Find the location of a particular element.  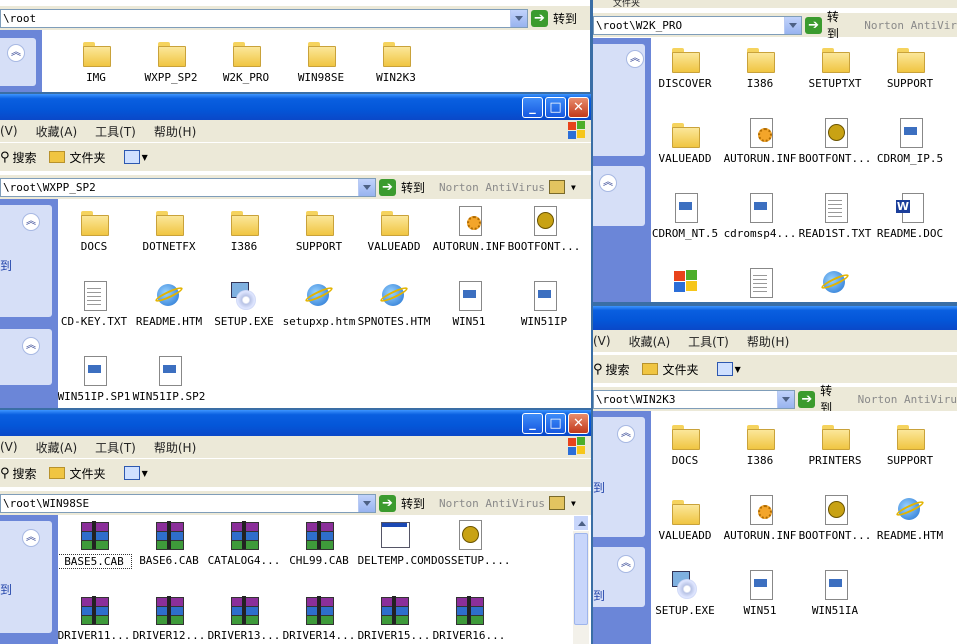

norton-antivirus-toolbar: Norton AntiVir is located at coordinates (910, 25).